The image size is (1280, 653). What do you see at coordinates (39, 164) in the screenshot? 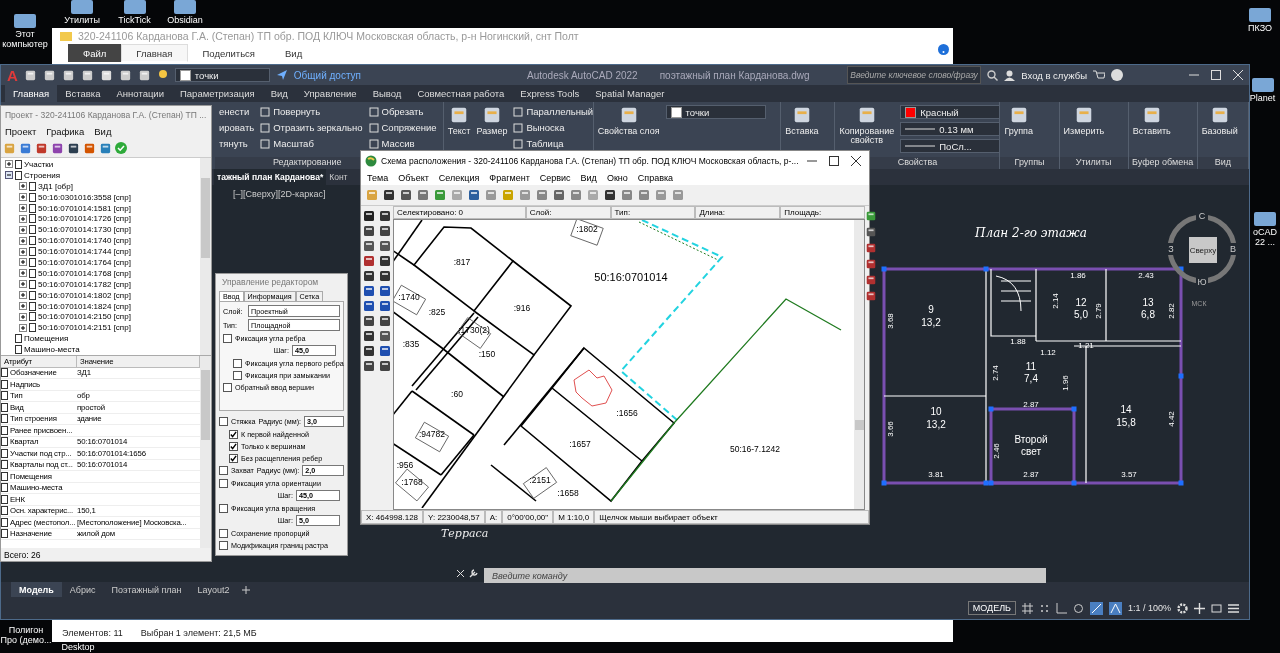
I see `tree-item: Участки` at bounding box center [39, 164].